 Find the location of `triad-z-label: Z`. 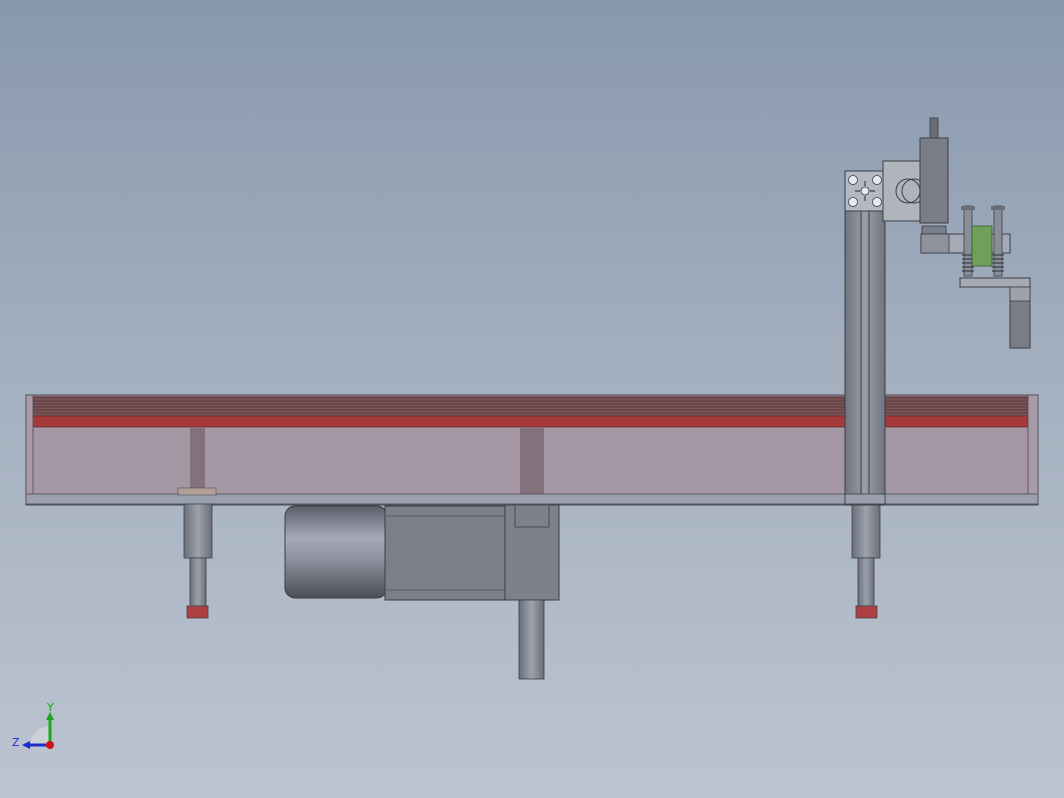

triad-z-label: Z is located at coordinates (16, 742).